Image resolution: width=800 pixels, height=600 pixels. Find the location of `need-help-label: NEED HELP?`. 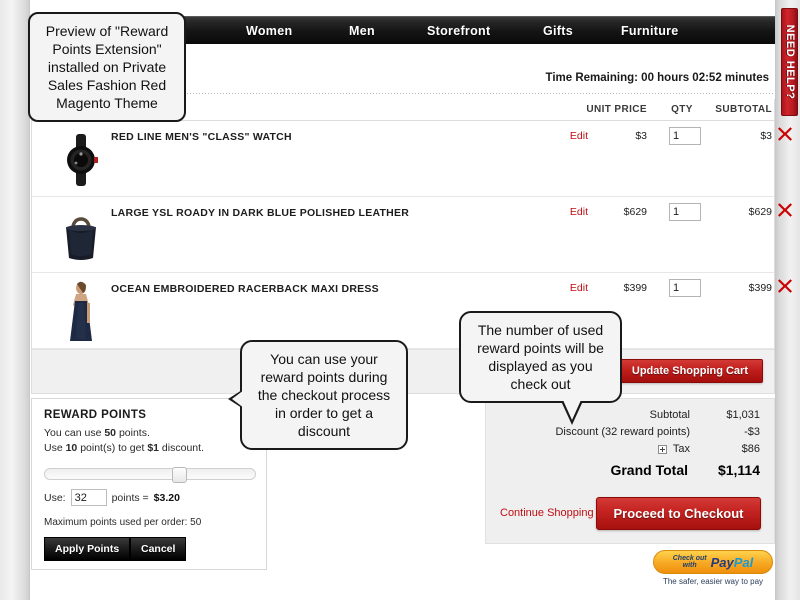

need-help-label: NEED HELP? is located at coordinates (789, 62).